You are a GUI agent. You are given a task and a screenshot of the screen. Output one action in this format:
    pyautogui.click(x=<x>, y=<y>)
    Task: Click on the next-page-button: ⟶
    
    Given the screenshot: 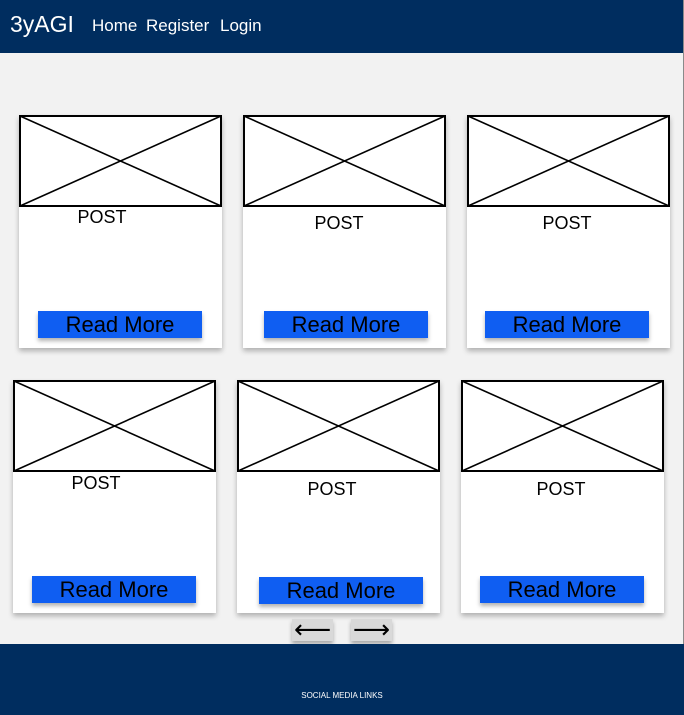 What is the action you would take?
    pyautogui.click(x=371, y=629)
    